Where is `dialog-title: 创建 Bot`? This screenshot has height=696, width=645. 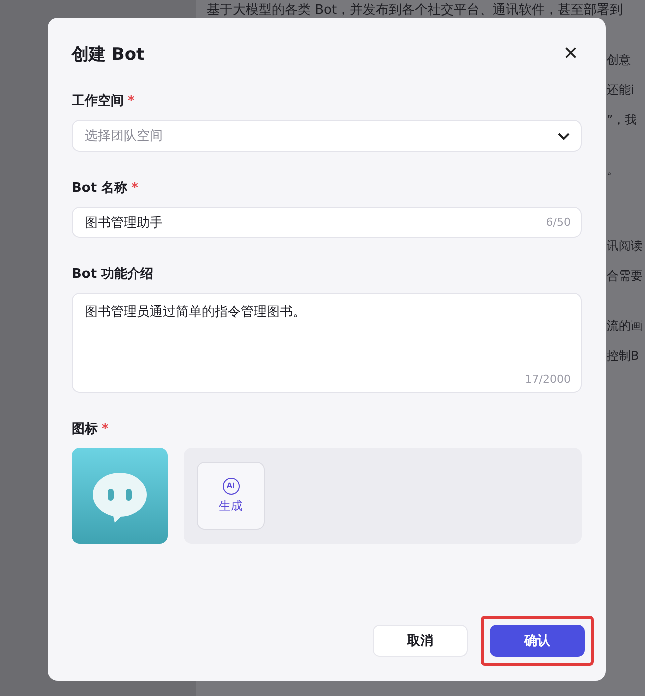
dialog-title: 创建 Bot is located at coordinates (108, 55).